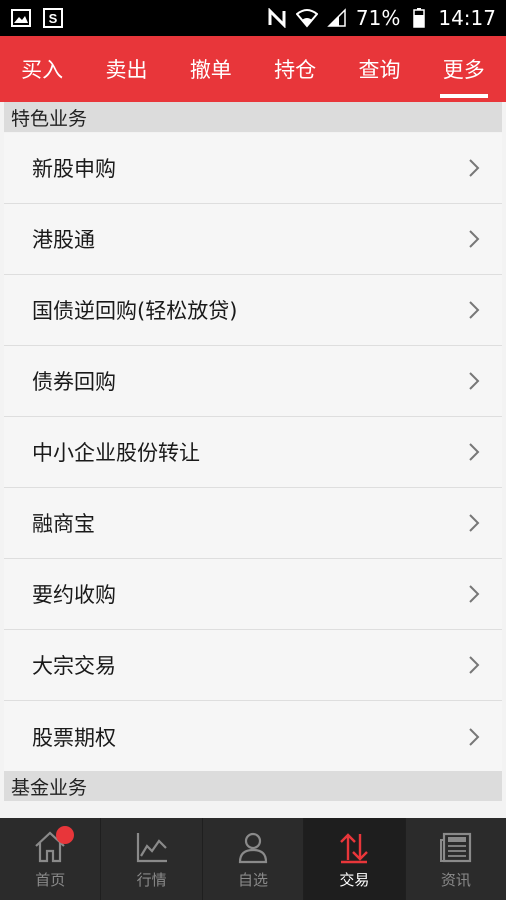 This screenshot has width=506, height=900. I want to click on image-icon, so click(21, 18).